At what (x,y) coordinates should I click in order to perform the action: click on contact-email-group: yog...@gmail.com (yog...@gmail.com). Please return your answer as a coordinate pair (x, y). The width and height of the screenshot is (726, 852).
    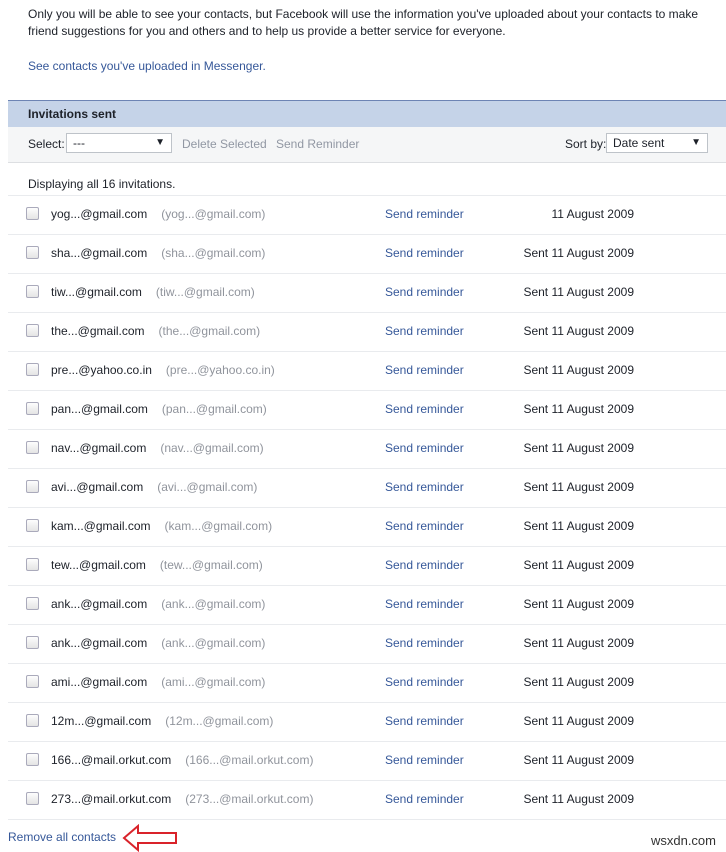
    Looking at the image, I should click on (158, 214).